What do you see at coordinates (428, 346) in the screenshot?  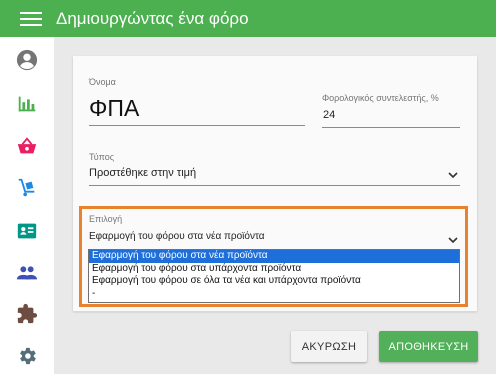 I see `save-button: ΑΠΟΘΗΚΕΥΣΗ` at bounding box center [428, 346].